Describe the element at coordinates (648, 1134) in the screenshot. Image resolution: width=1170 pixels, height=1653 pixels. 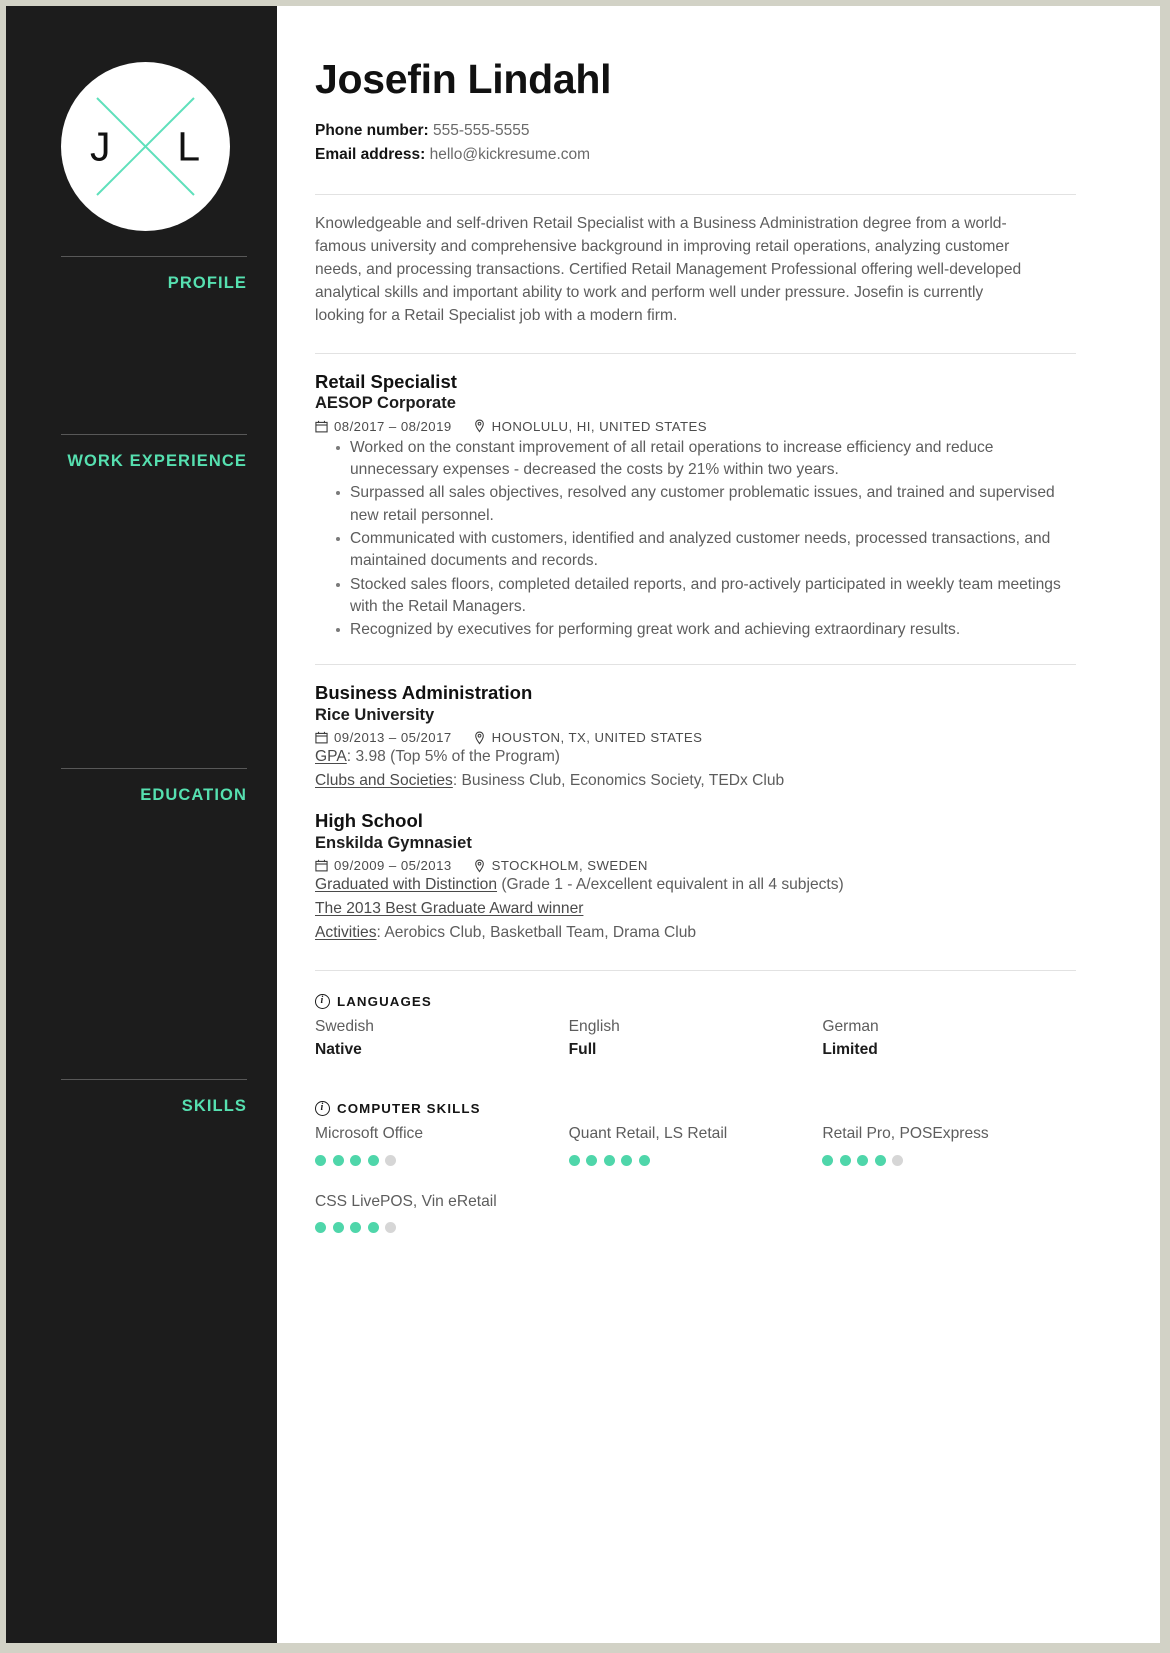
I see `computer-skill-name: Quant Retail, LS Retail` at that location.